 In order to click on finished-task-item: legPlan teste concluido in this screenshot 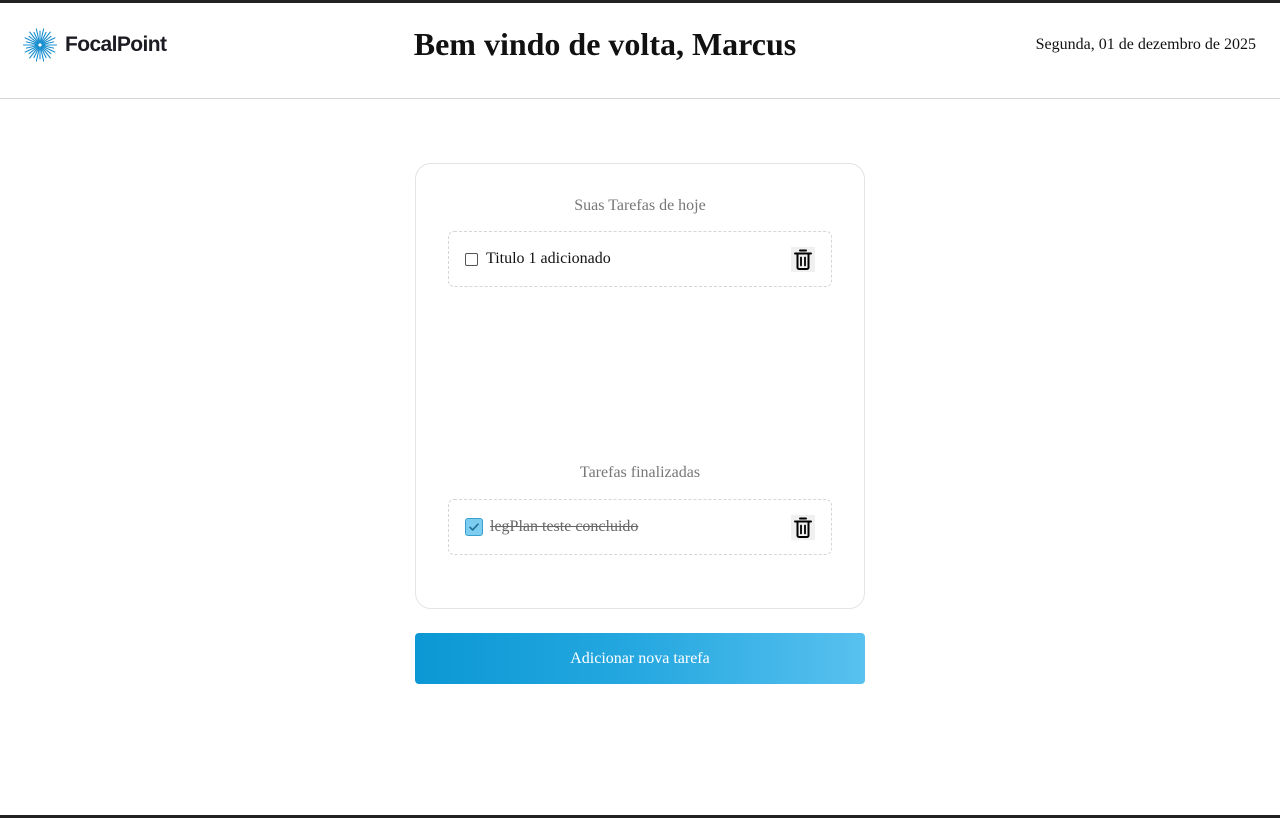, I will do `click(640, 527)`.